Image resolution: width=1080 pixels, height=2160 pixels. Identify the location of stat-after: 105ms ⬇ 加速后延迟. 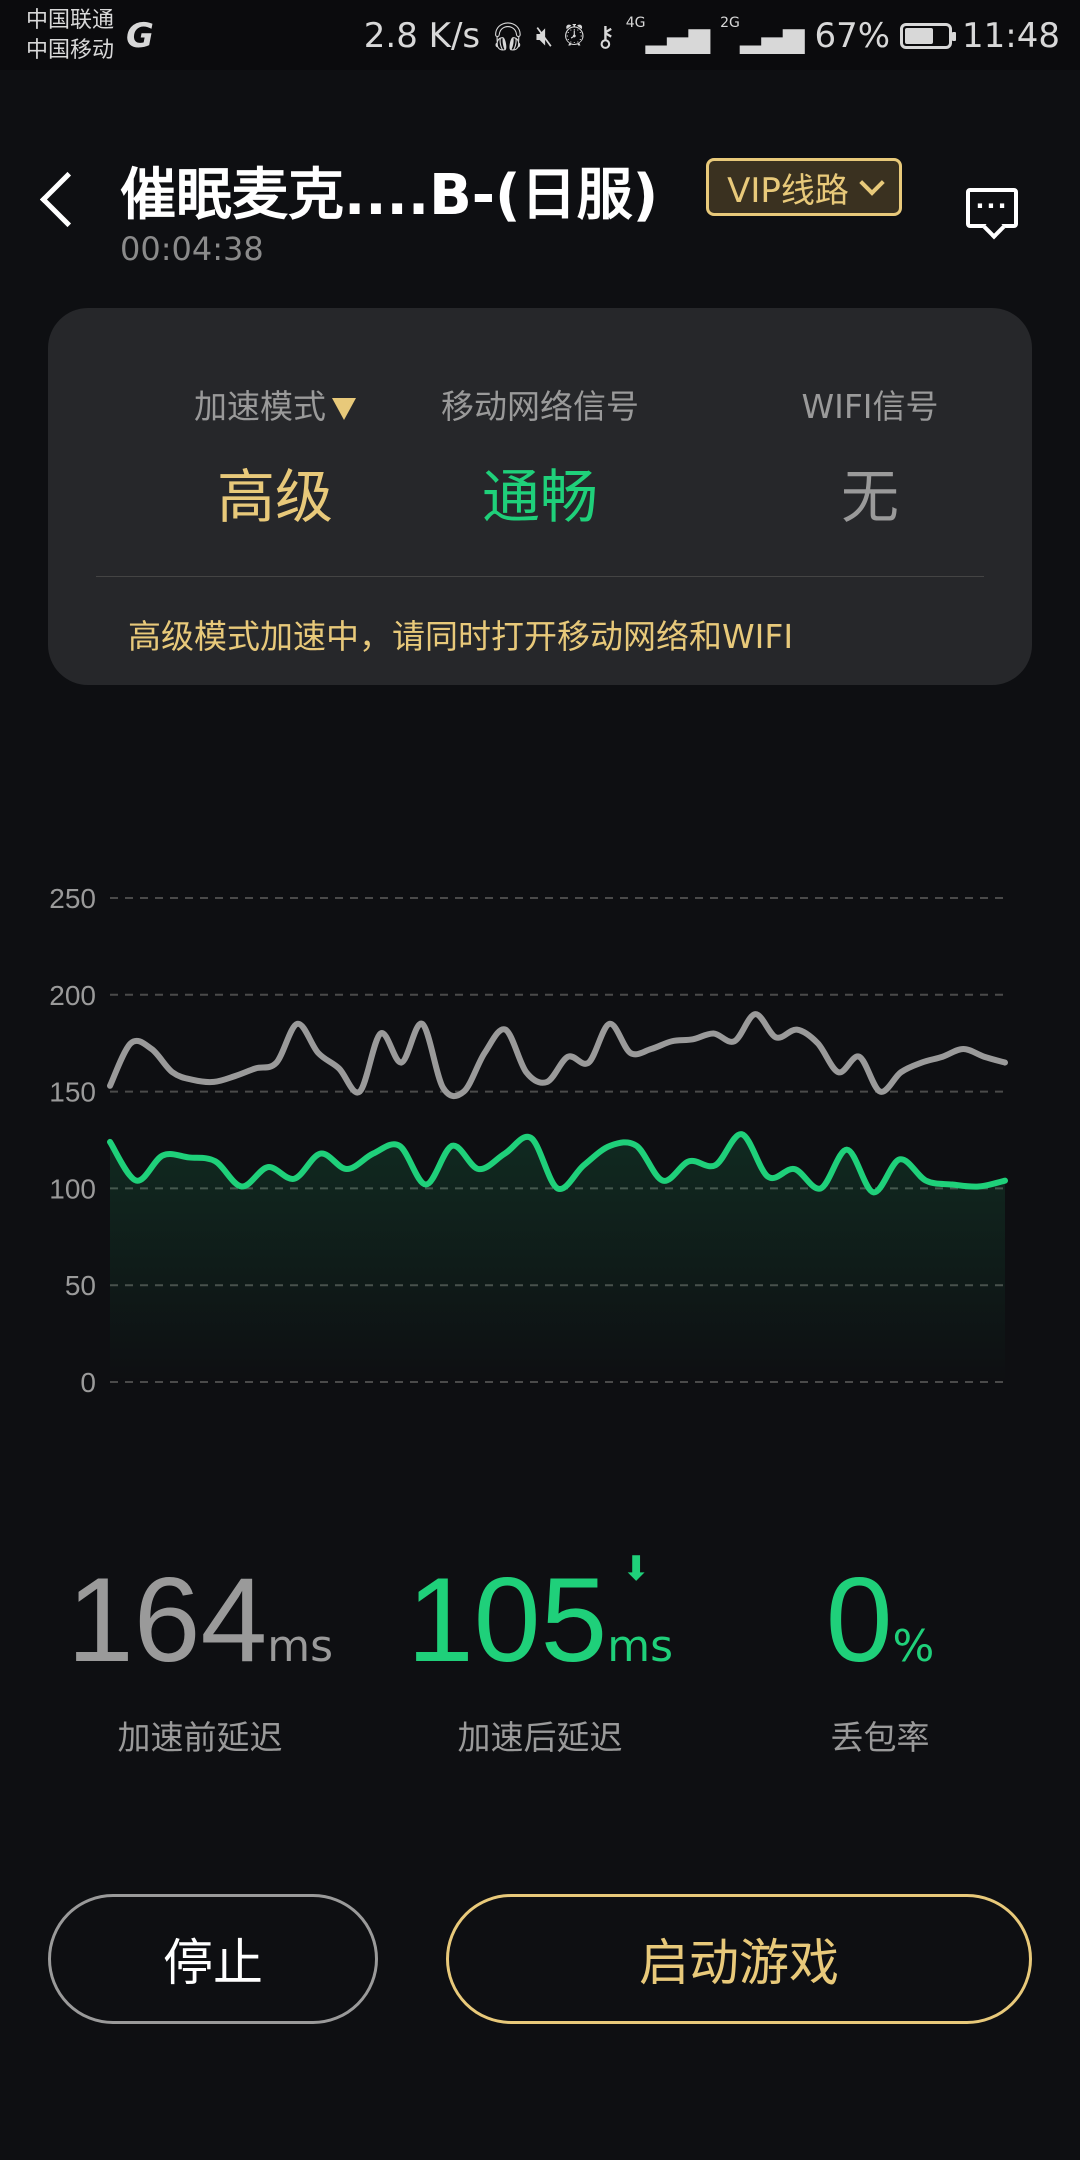
(540, 1654).